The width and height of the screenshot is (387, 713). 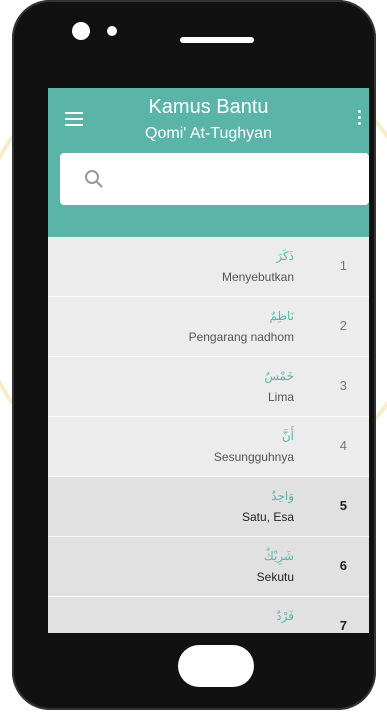 I want to click on word-meaning: Sesungguhnya, so click(x=253, y=457).